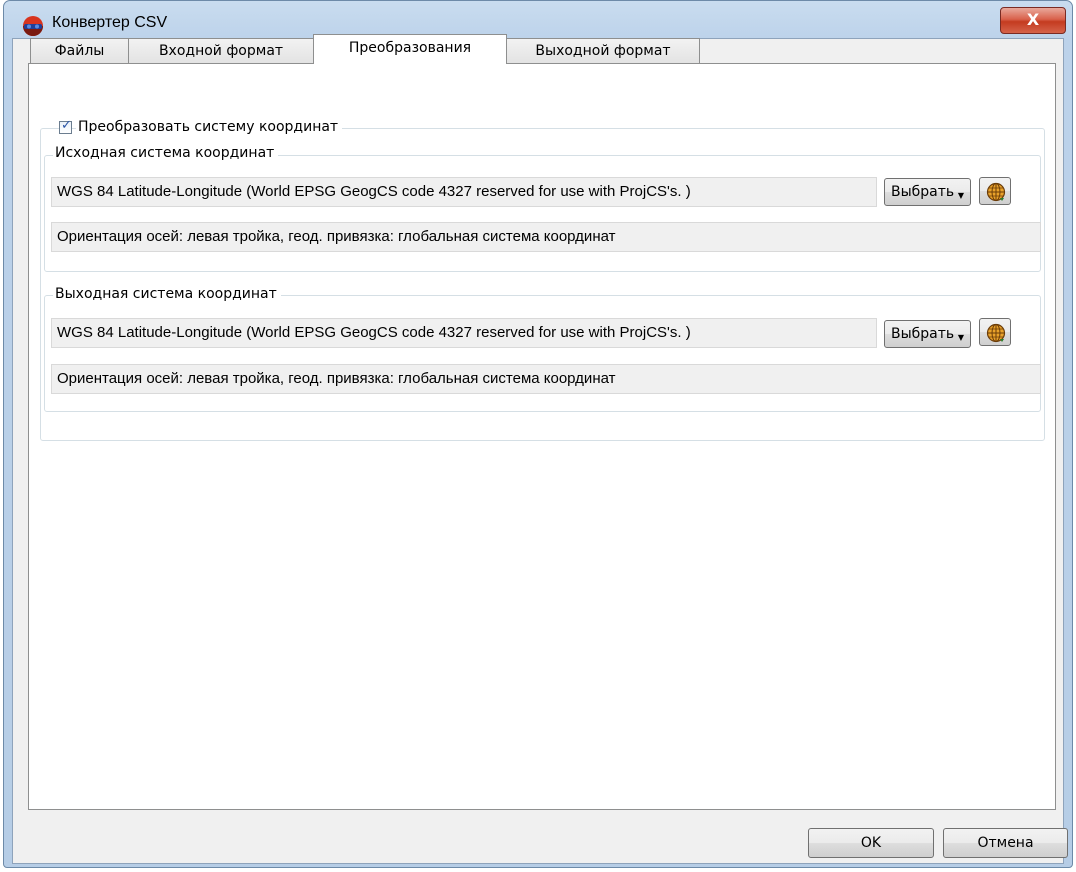 Image resolution: width=1076 pixels, height=872 pixels. I want to click on target-crs-group, so click(542, 353).